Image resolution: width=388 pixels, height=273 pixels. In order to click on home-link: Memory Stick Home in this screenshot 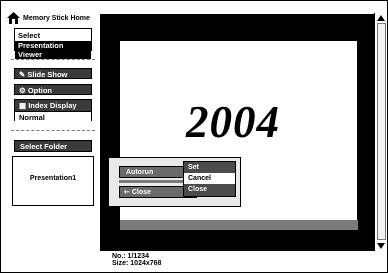, I will do `click(48, 18)`.